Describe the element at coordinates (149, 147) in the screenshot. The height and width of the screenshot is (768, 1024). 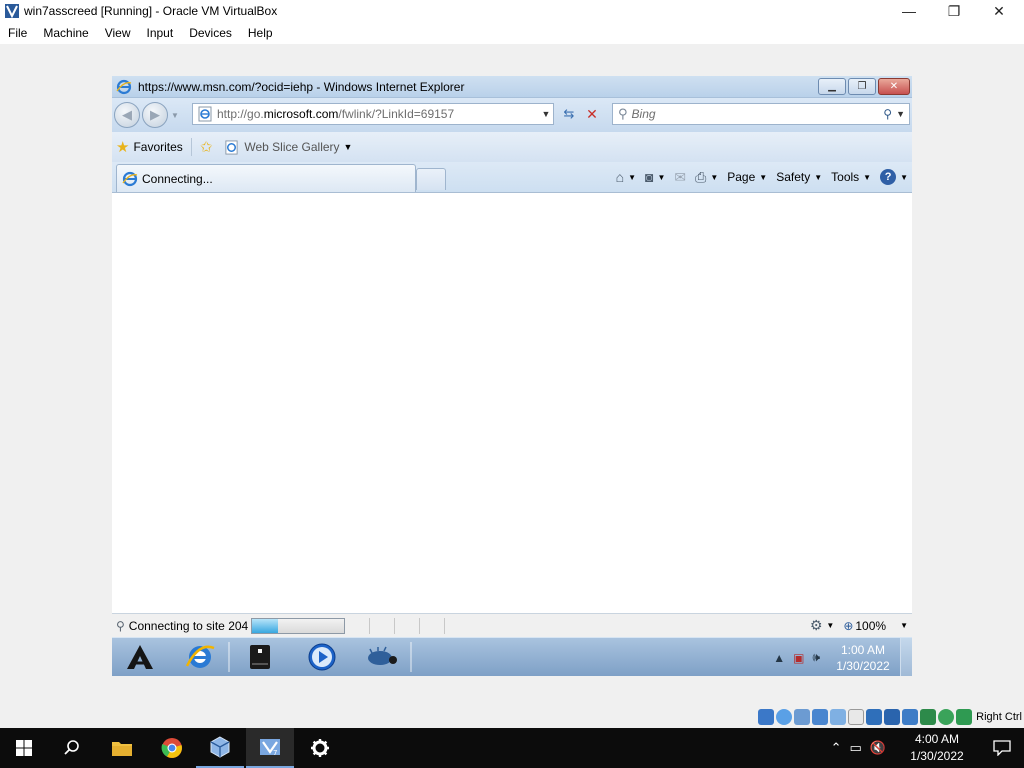
I see `favorites-button: ★ Favorites` at that location.